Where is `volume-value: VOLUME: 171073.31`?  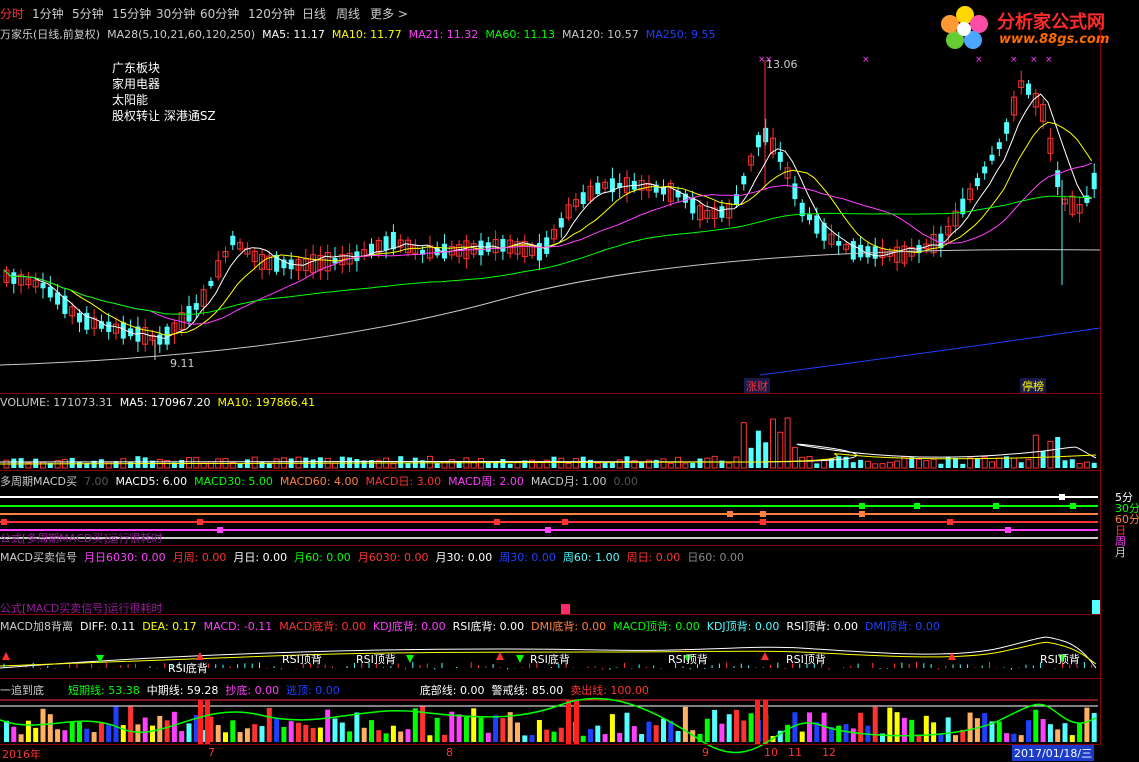
volume-value: VOLUME: 171073.31 is located at coordinates (56, 402).